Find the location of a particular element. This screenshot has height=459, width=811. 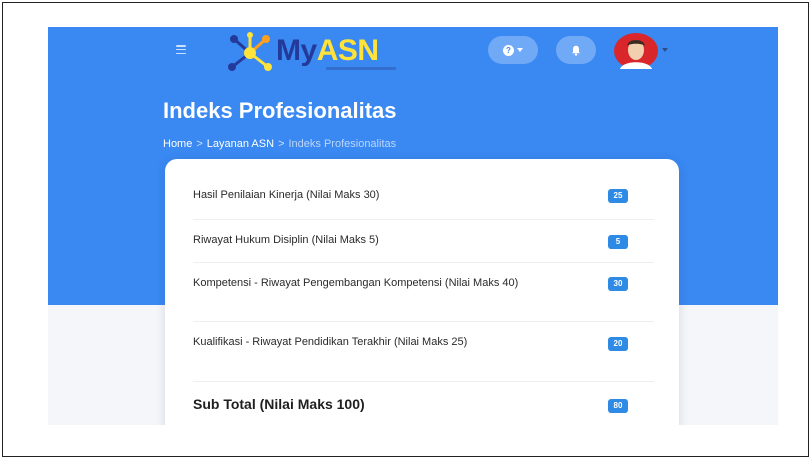

breadcrumb-home: Home is located at coordinates (177, 144).